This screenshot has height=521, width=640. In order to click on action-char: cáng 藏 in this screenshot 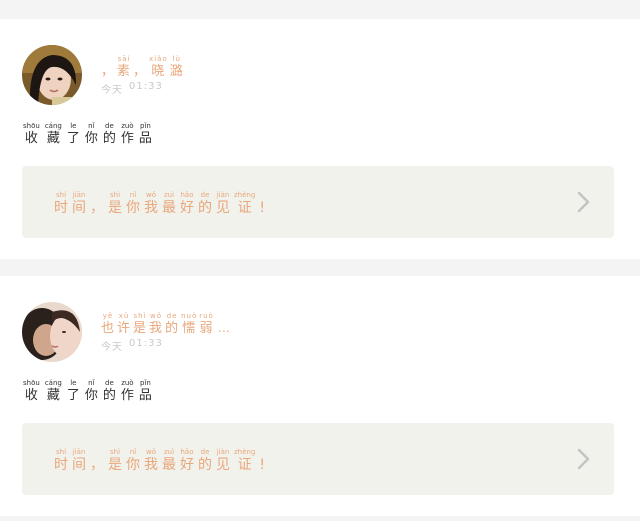, I will do `click(53, 391)`.